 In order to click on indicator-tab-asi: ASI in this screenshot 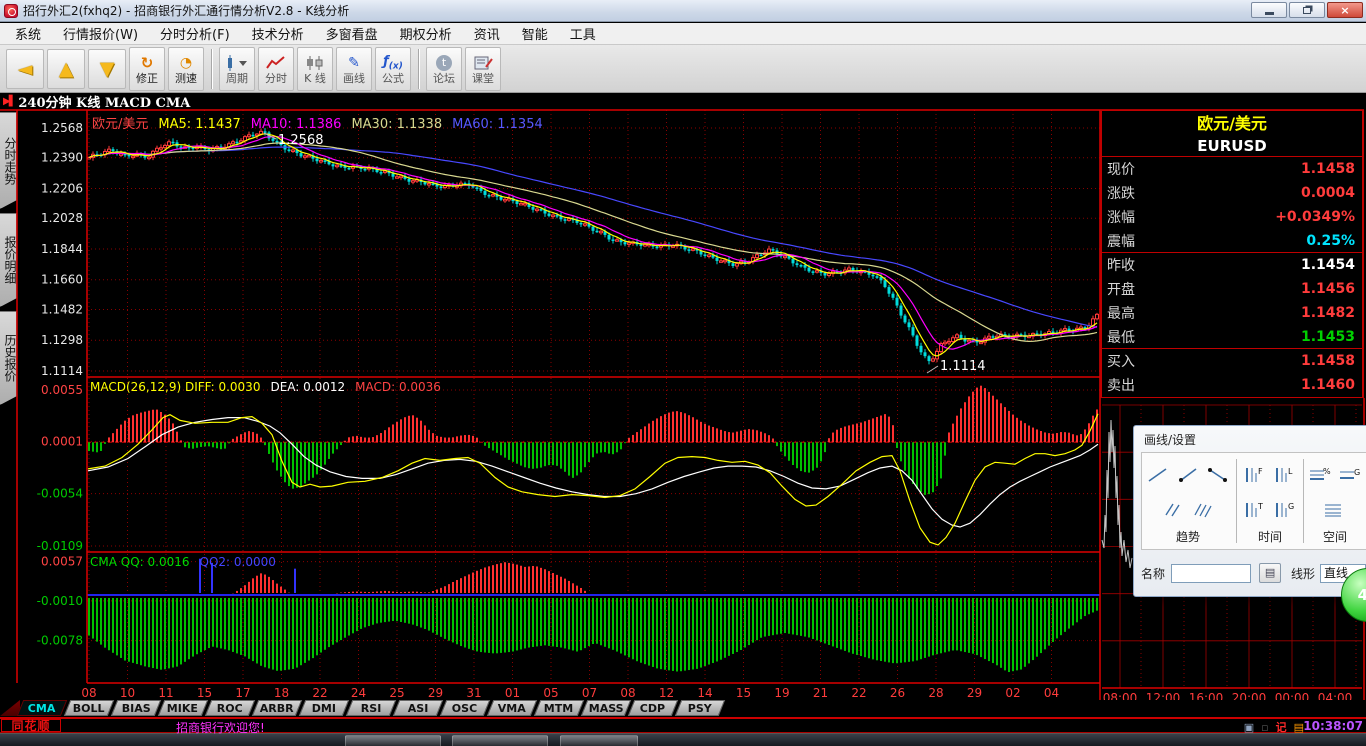, I will do `click(418, 708)`.